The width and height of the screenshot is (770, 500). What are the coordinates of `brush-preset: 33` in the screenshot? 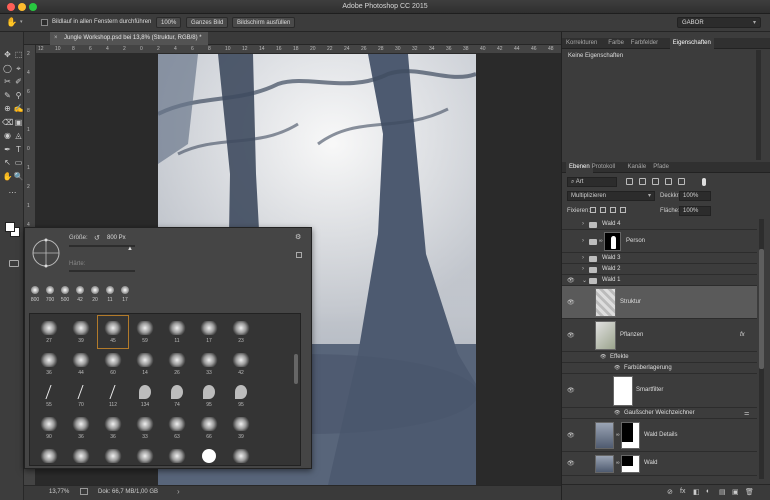 It's located at (209, 364).